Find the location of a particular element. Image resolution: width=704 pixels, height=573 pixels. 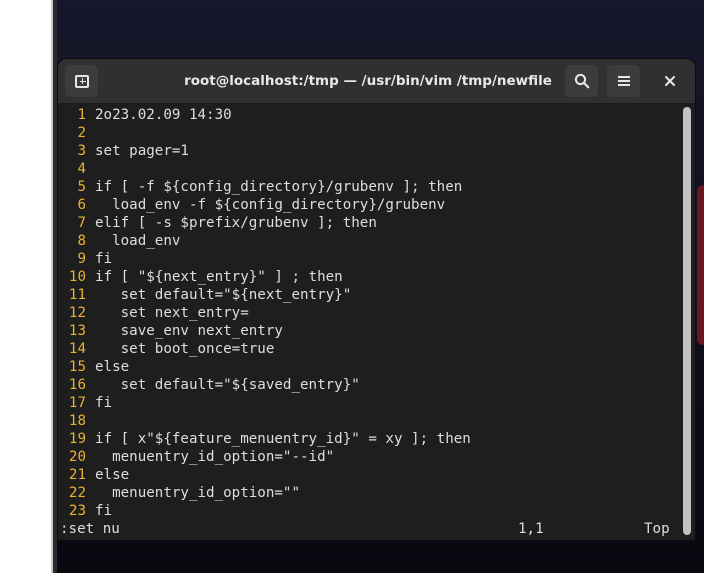

line-text: menuentry_id_option="" is located at coordinates (197, 493).